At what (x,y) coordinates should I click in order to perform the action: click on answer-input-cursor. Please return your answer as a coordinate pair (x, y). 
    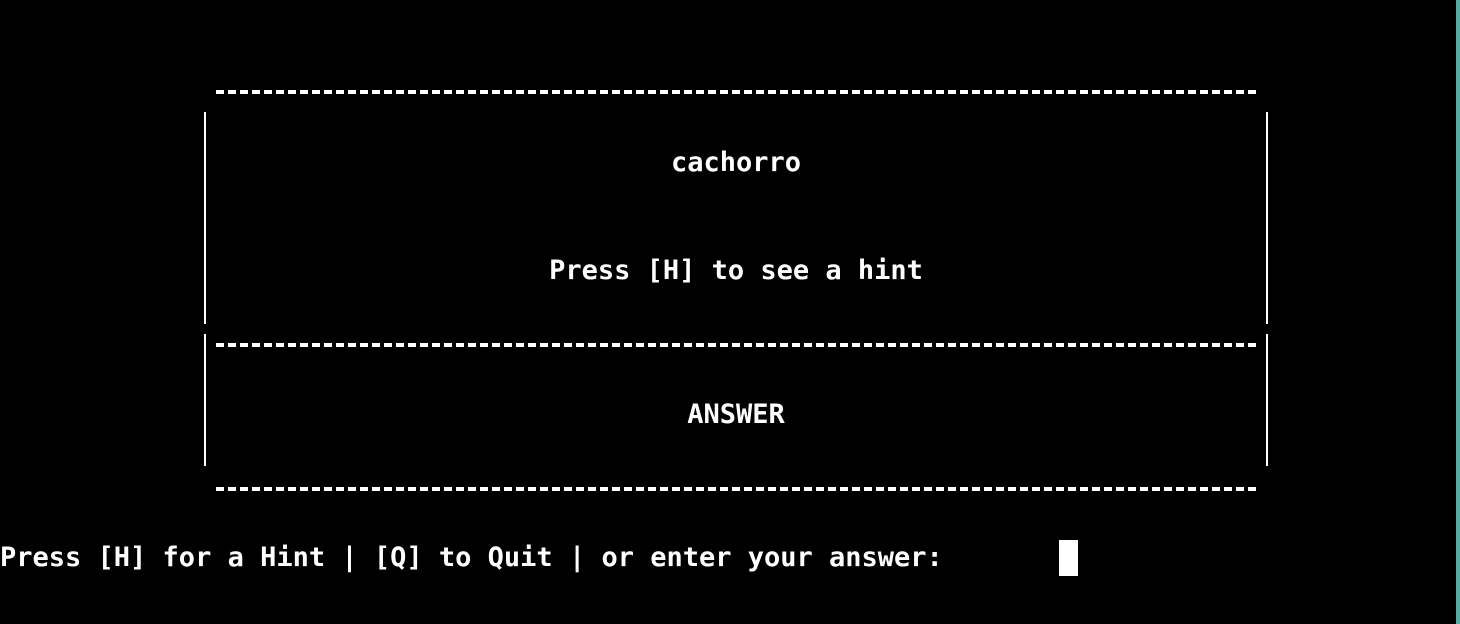
    Looking at the image, I should click on (1068, 558).